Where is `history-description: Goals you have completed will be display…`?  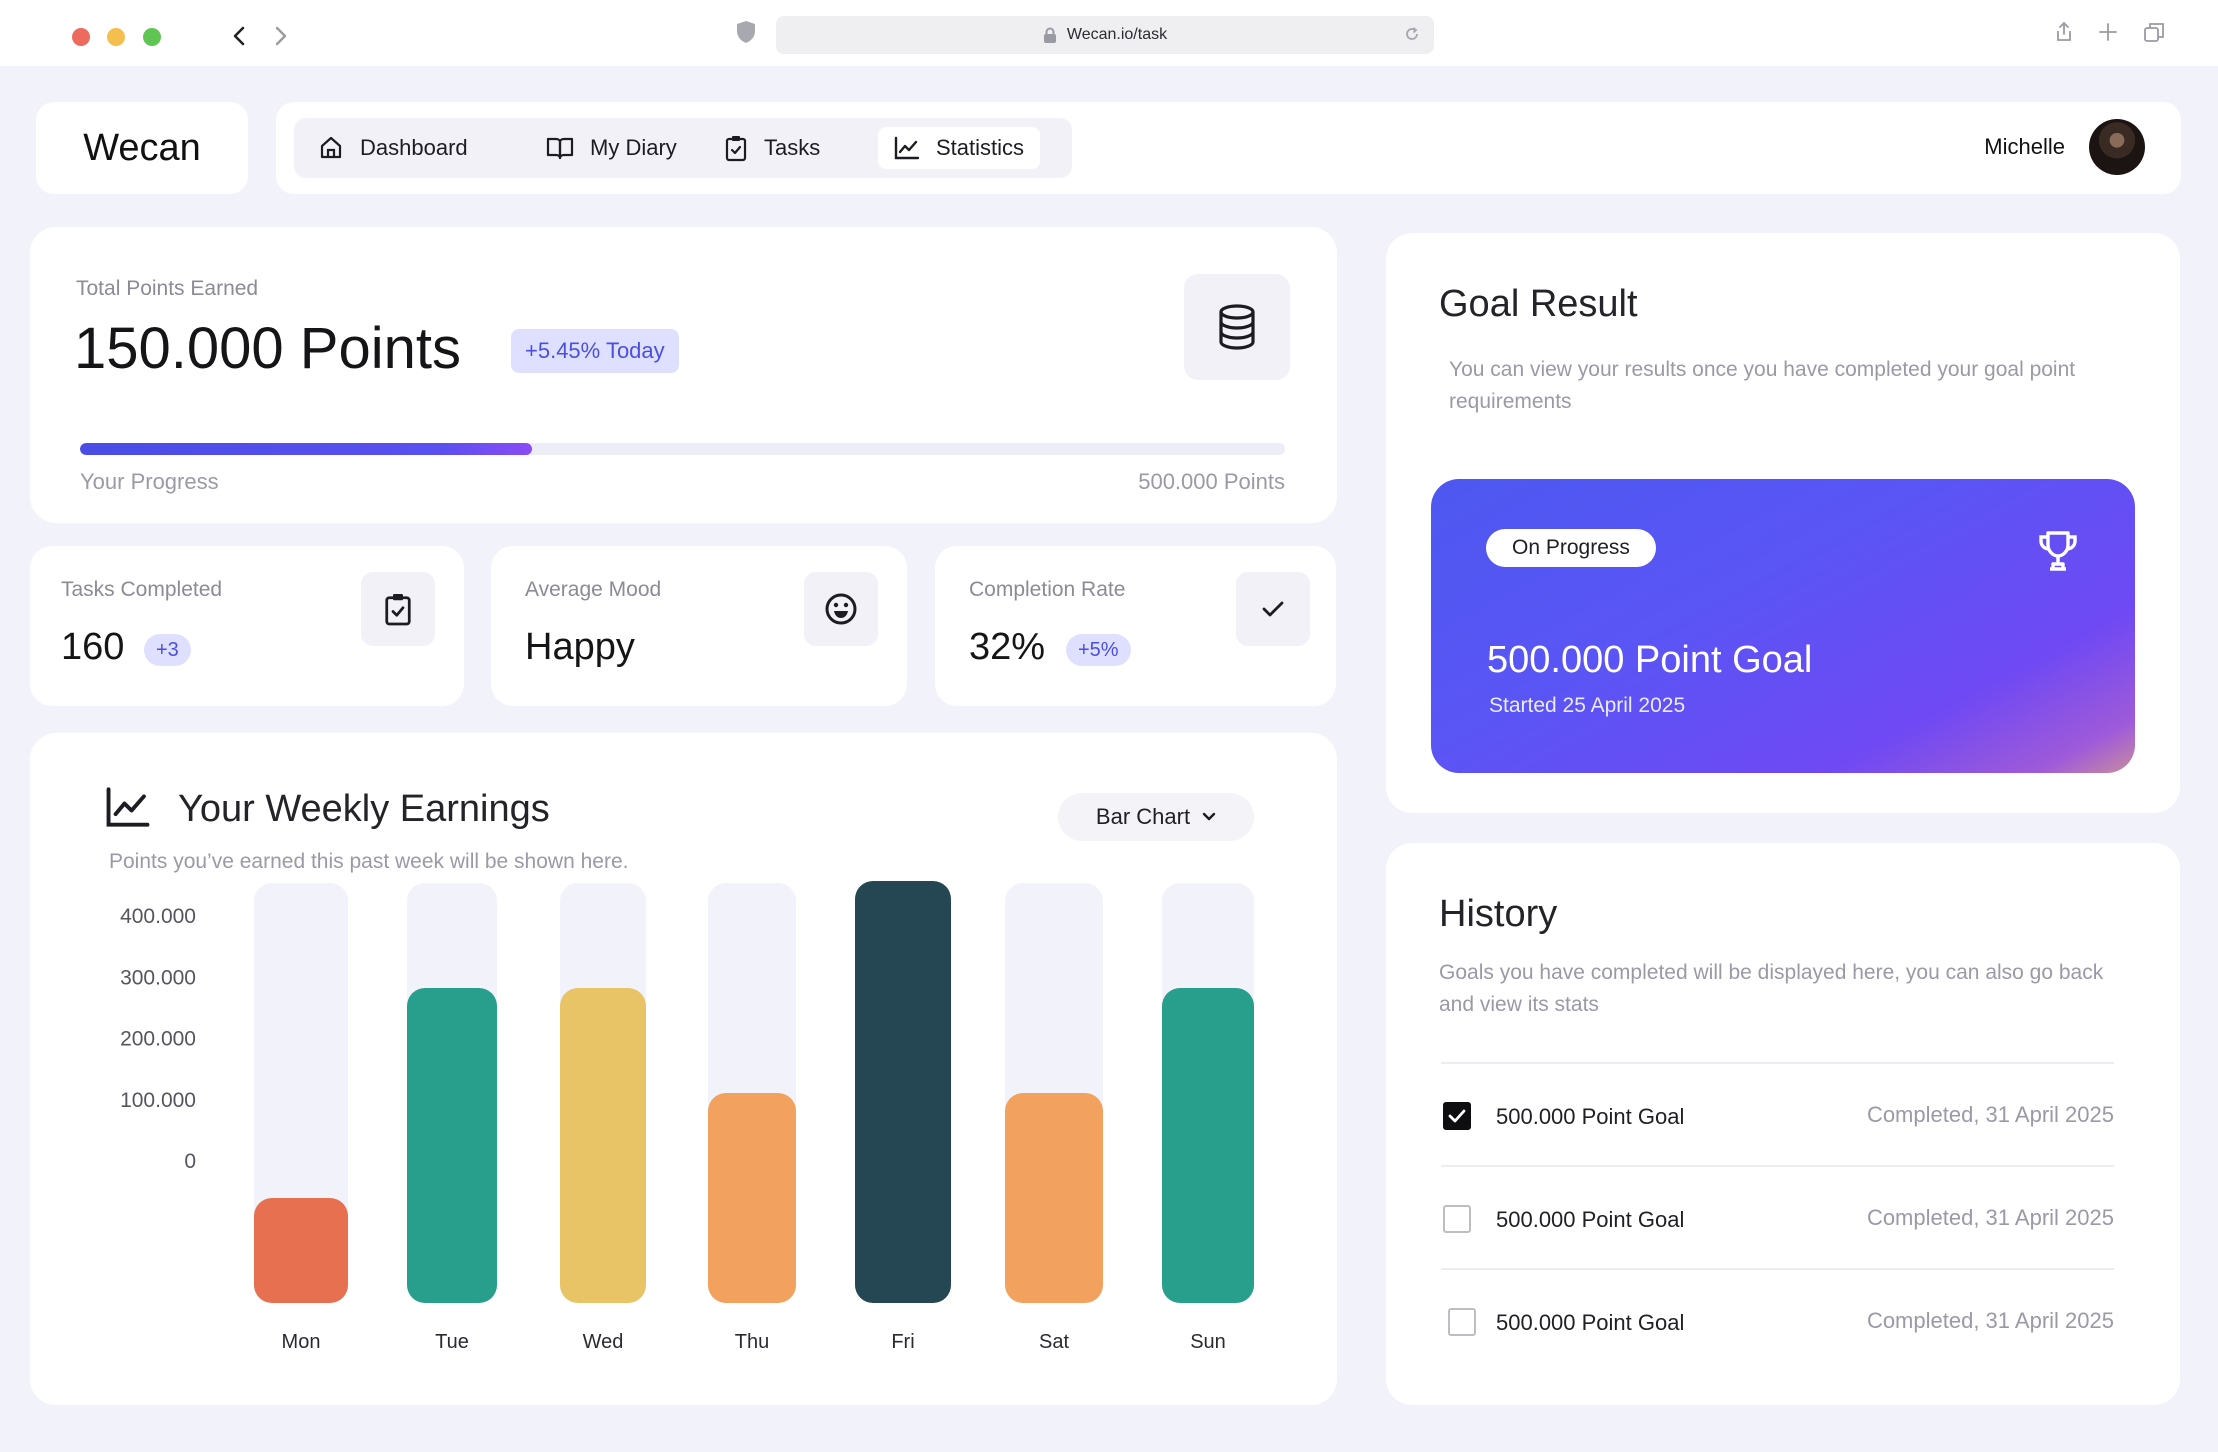
history-description: Goals you have completed will be display… is located at coordinates (1771, 988).